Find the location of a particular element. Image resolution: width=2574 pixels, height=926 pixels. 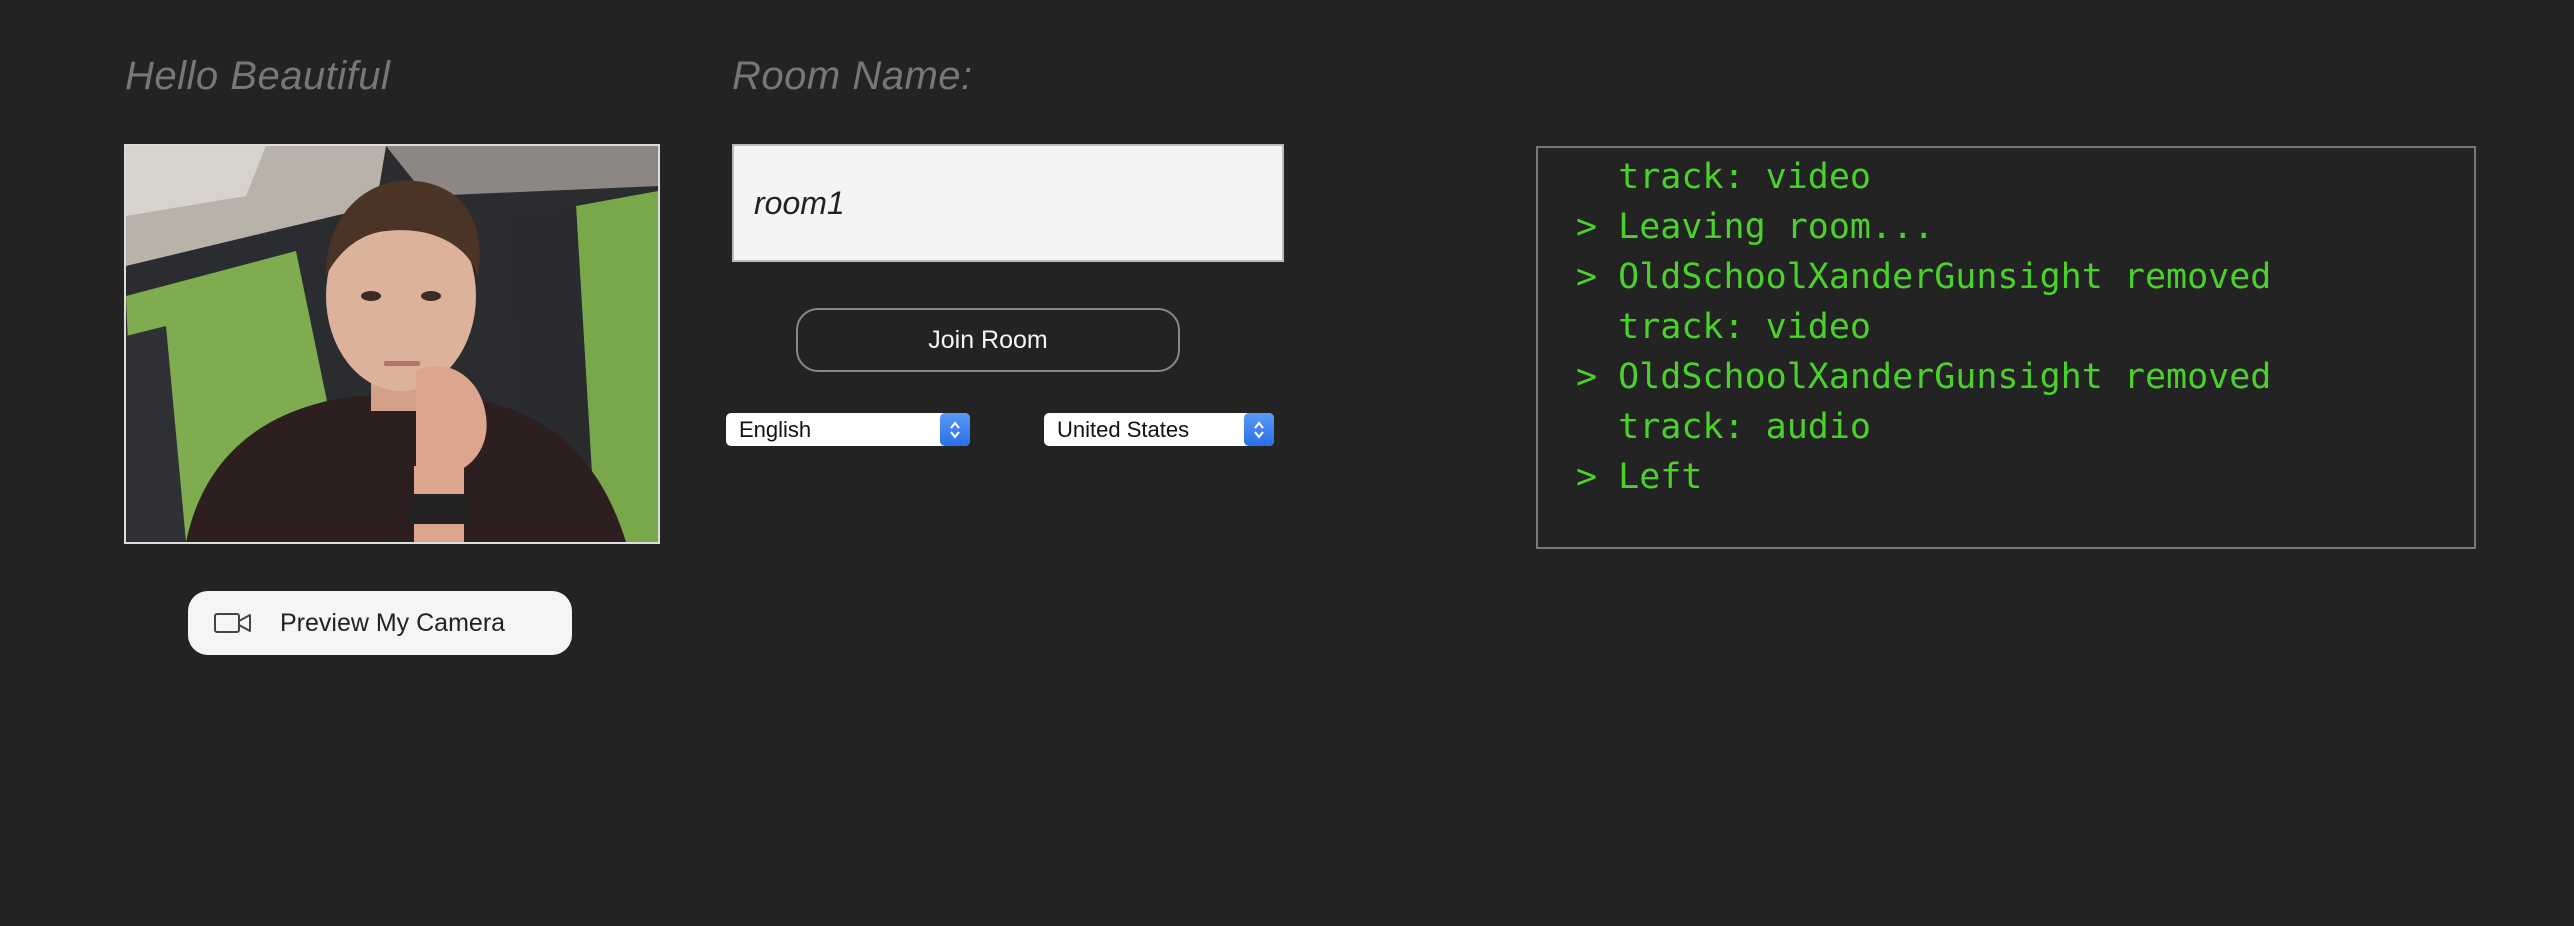

log-line: > Left is located at coordinates (1639, 477).